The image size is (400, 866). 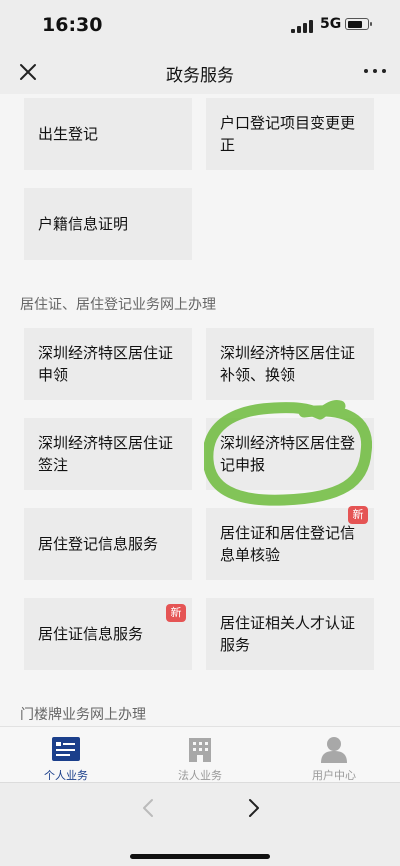 I want to click on service-household-certificate: 户籍信息证明, so click(x=108, y=224).